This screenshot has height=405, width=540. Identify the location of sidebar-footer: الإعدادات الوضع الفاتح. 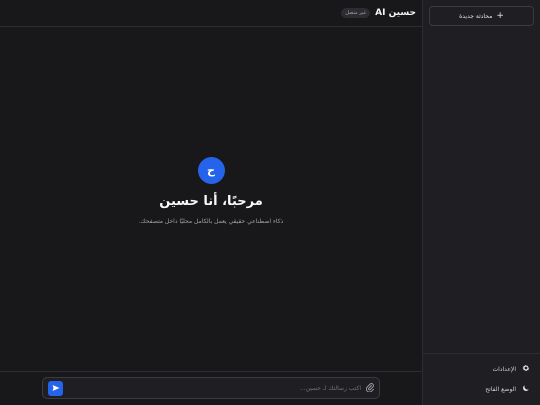
(481, 379).